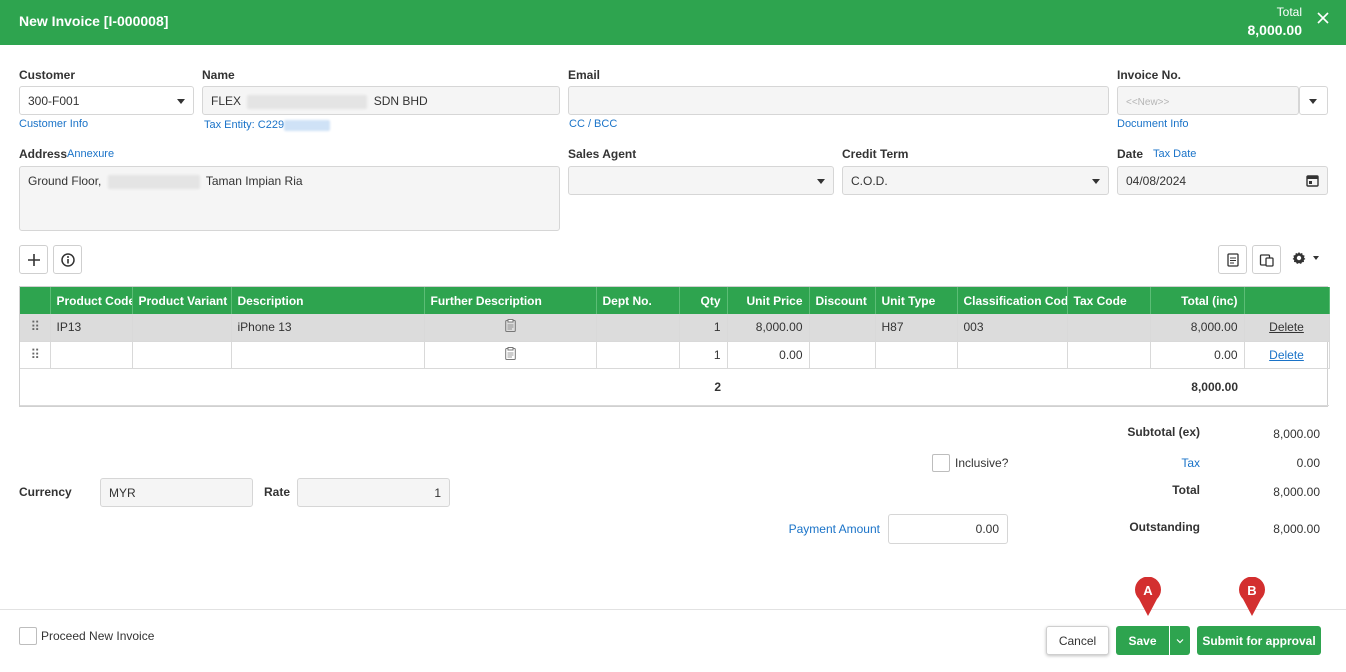 Image resolution: width=1346 pixels, height=672 pixels. Describe the element at coordinates (106, 100) in the screenshot. I see `customer-select: 300-F001` at that location.